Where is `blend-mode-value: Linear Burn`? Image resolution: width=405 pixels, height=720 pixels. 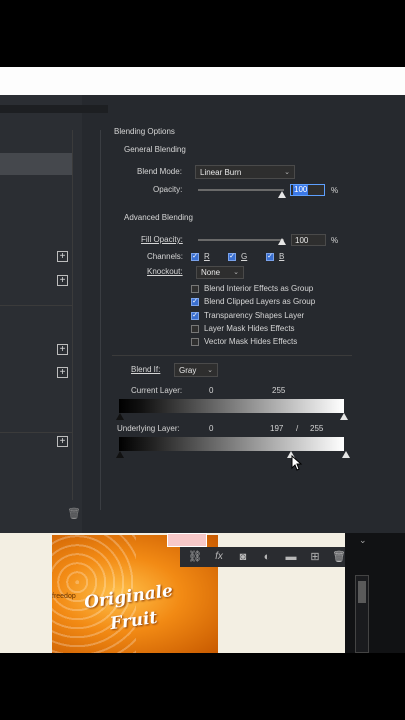 blend-mode-value: Linear Burn is located at coordinates (221, 172).